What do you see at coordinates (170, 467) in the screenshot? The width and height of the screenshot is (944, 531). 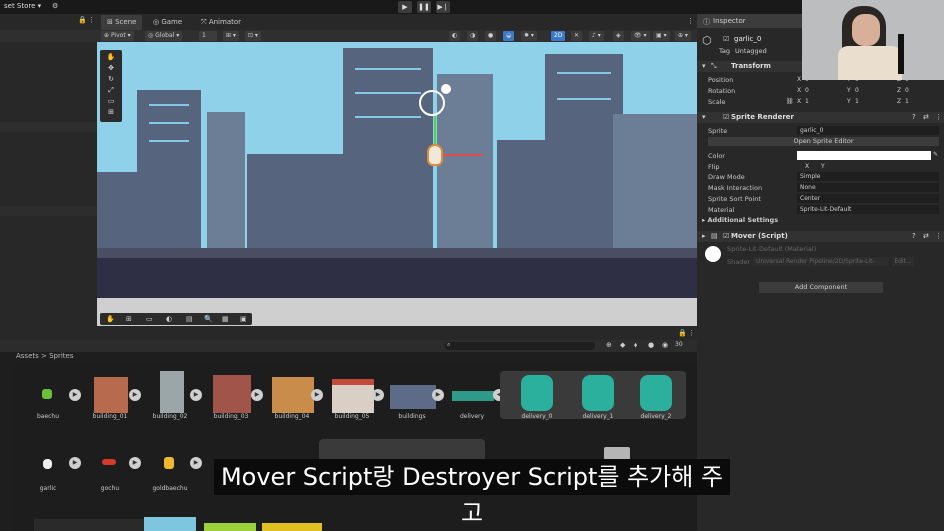 I see `asset-item: goldbaechu` at bounding box center [170, 467].